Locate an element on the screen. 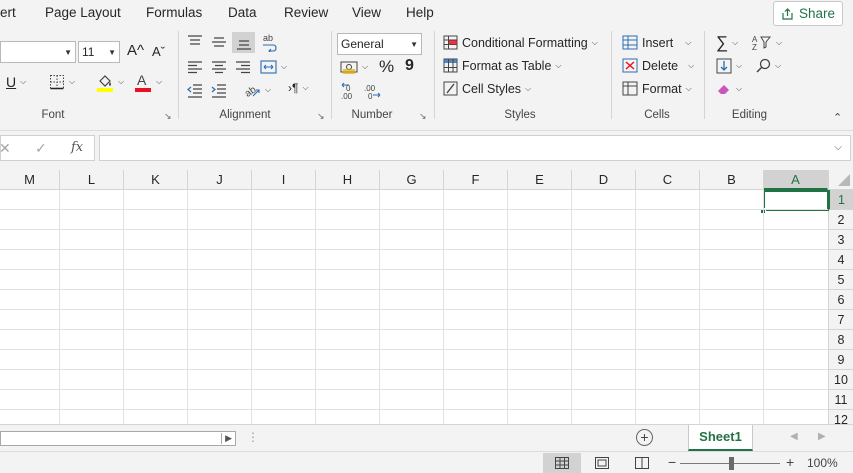  column-header-l: L is located at coordinates (92, 180).